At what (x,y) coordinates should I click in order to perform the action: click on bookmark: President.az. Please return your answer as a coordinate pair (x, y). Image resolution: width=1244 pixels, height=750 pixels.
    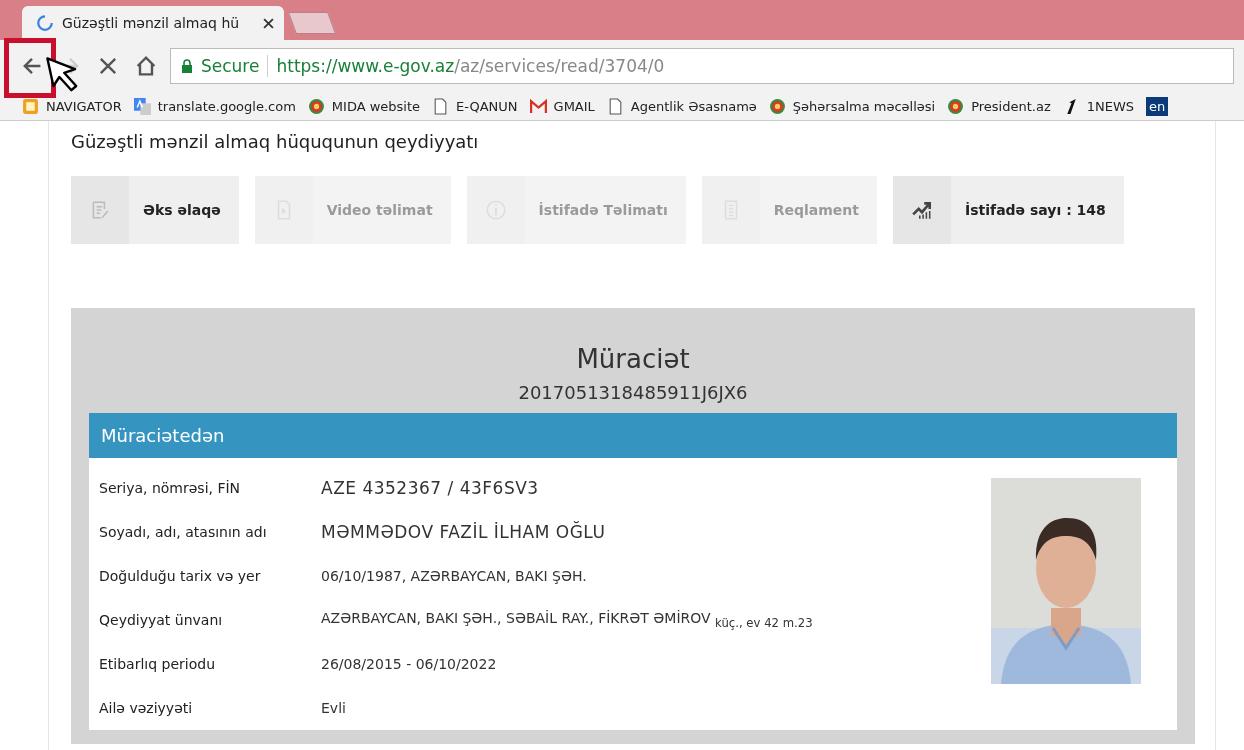
    Looking at the image, I should click on (999, 106).